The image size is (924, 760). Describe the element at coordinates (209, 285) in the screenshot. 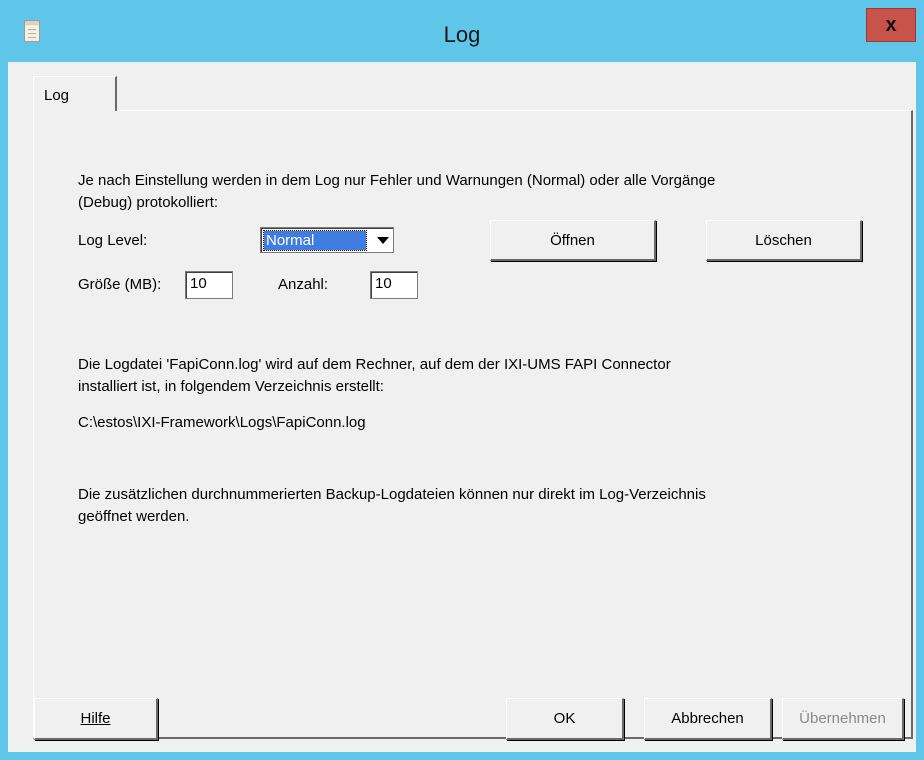

I see `size-field: 10` at that location.